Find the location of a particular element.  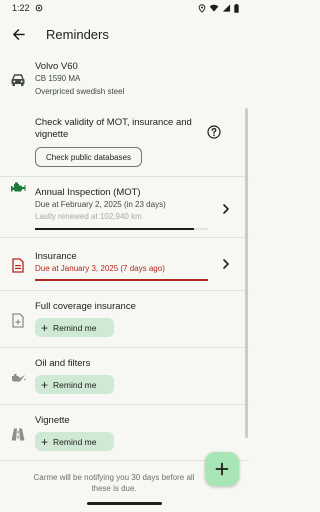

check-public-databases-button: Check public databases is located at coordinates (88, 157).